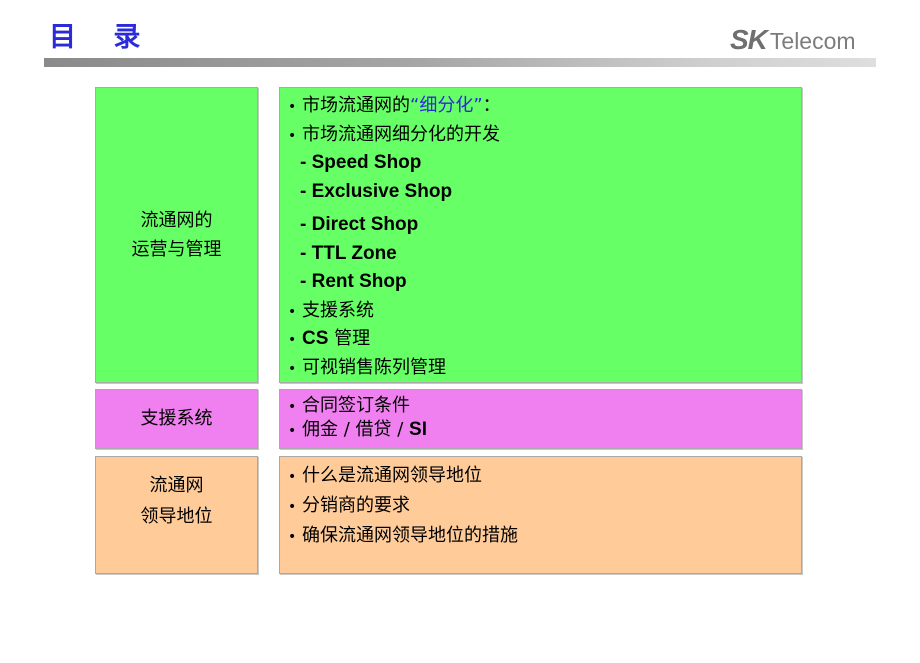 This screenshot has width=920, height=663. I want to click on list-item: • CS 管理, so click(394, 339).